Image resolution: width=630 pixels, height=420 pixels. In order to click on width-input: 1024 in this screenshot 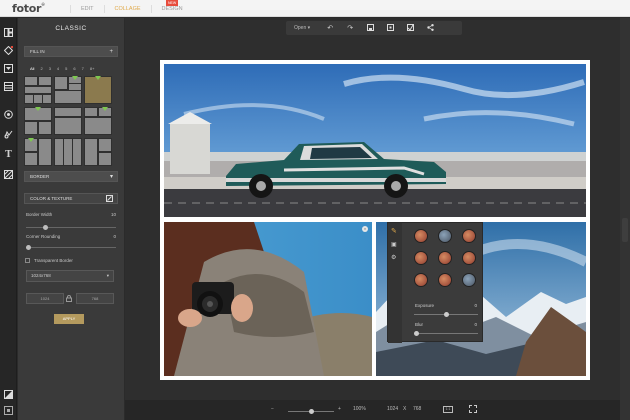, I will do `click(45, 298)`.